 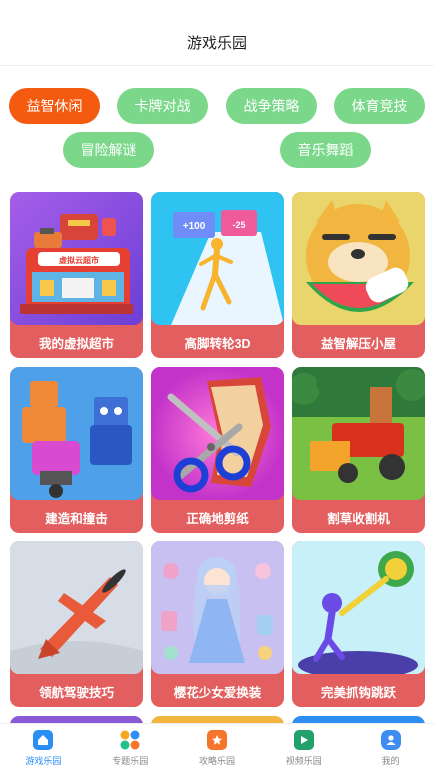 I want to click on page-title: 游戏乐园, so click(x=216, y=43).